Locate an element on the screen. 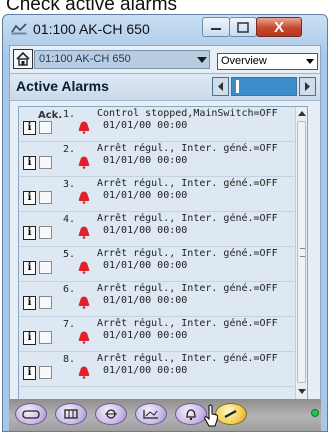 This screenshot has height=432, width=330. close-icon: X is located at coordinates (278, 27).